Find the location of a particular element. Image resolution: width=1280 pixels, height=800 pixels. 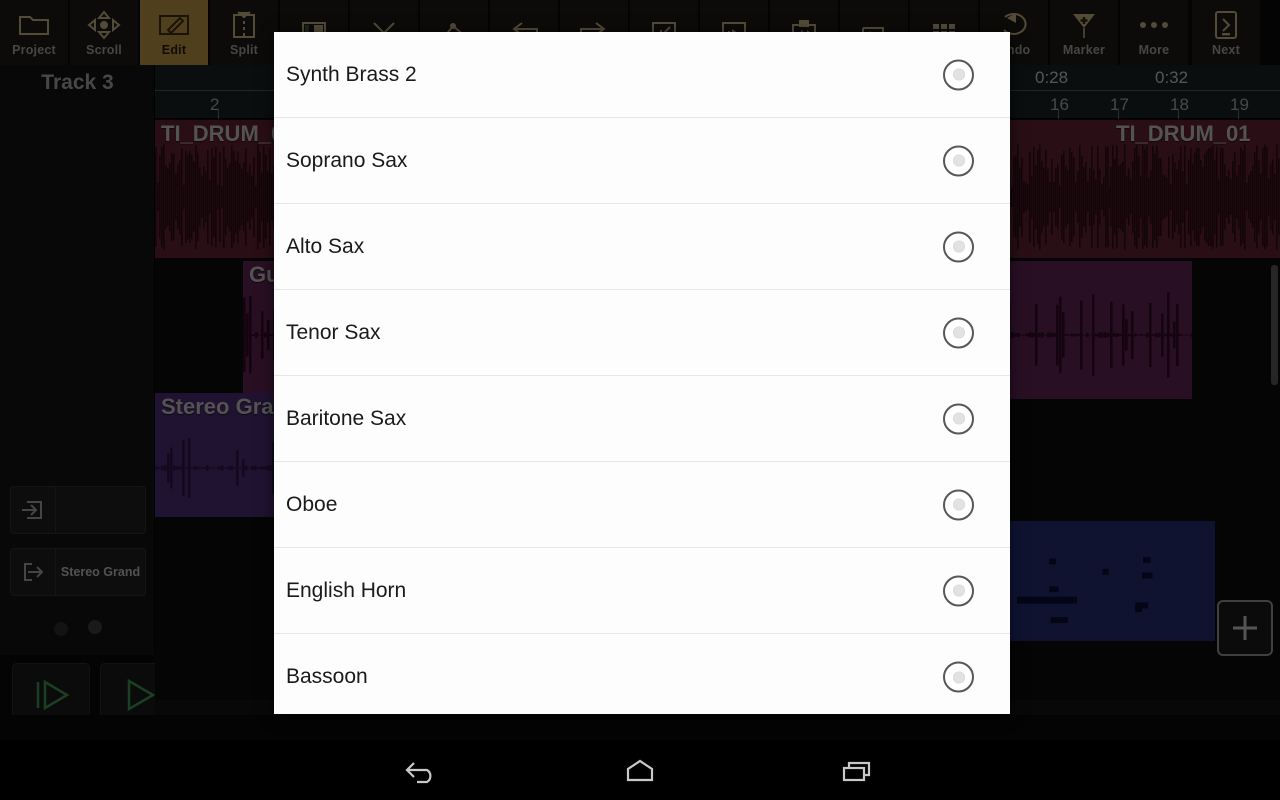

instrument-list-item: Bassoon is located at coordinates (642, 674).